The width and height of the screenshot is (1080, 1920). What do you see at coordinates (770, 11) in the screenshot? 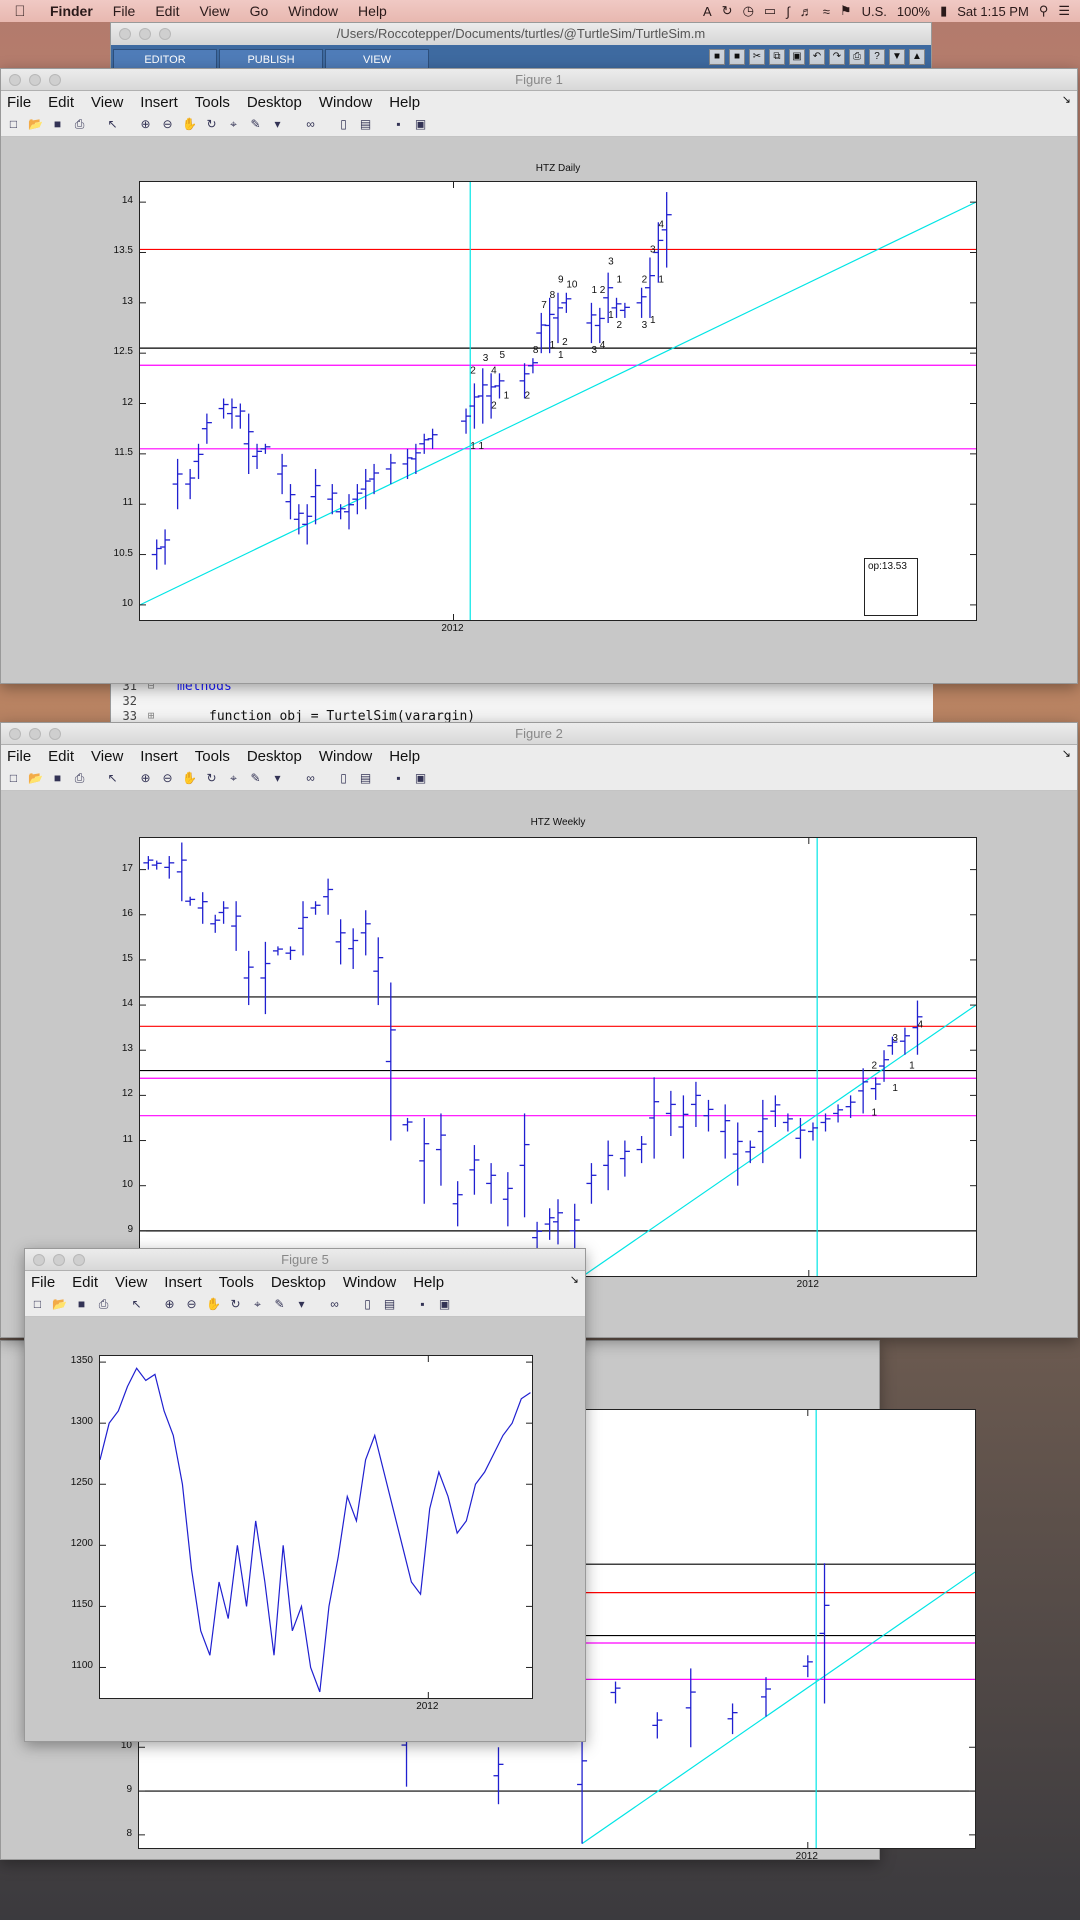
I see `airplay-icon: ▭` at bounding box center [770, 11].